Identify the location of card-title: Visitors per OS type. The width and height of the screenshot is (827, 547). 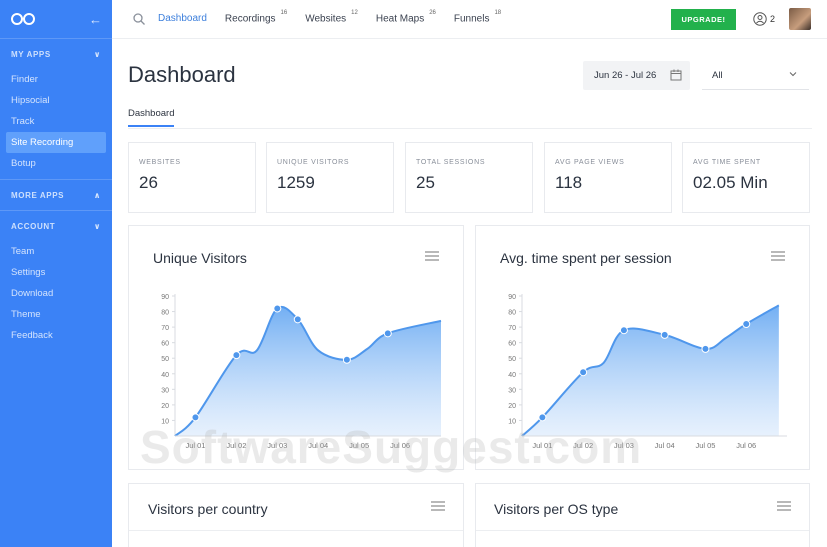
(556, 509).